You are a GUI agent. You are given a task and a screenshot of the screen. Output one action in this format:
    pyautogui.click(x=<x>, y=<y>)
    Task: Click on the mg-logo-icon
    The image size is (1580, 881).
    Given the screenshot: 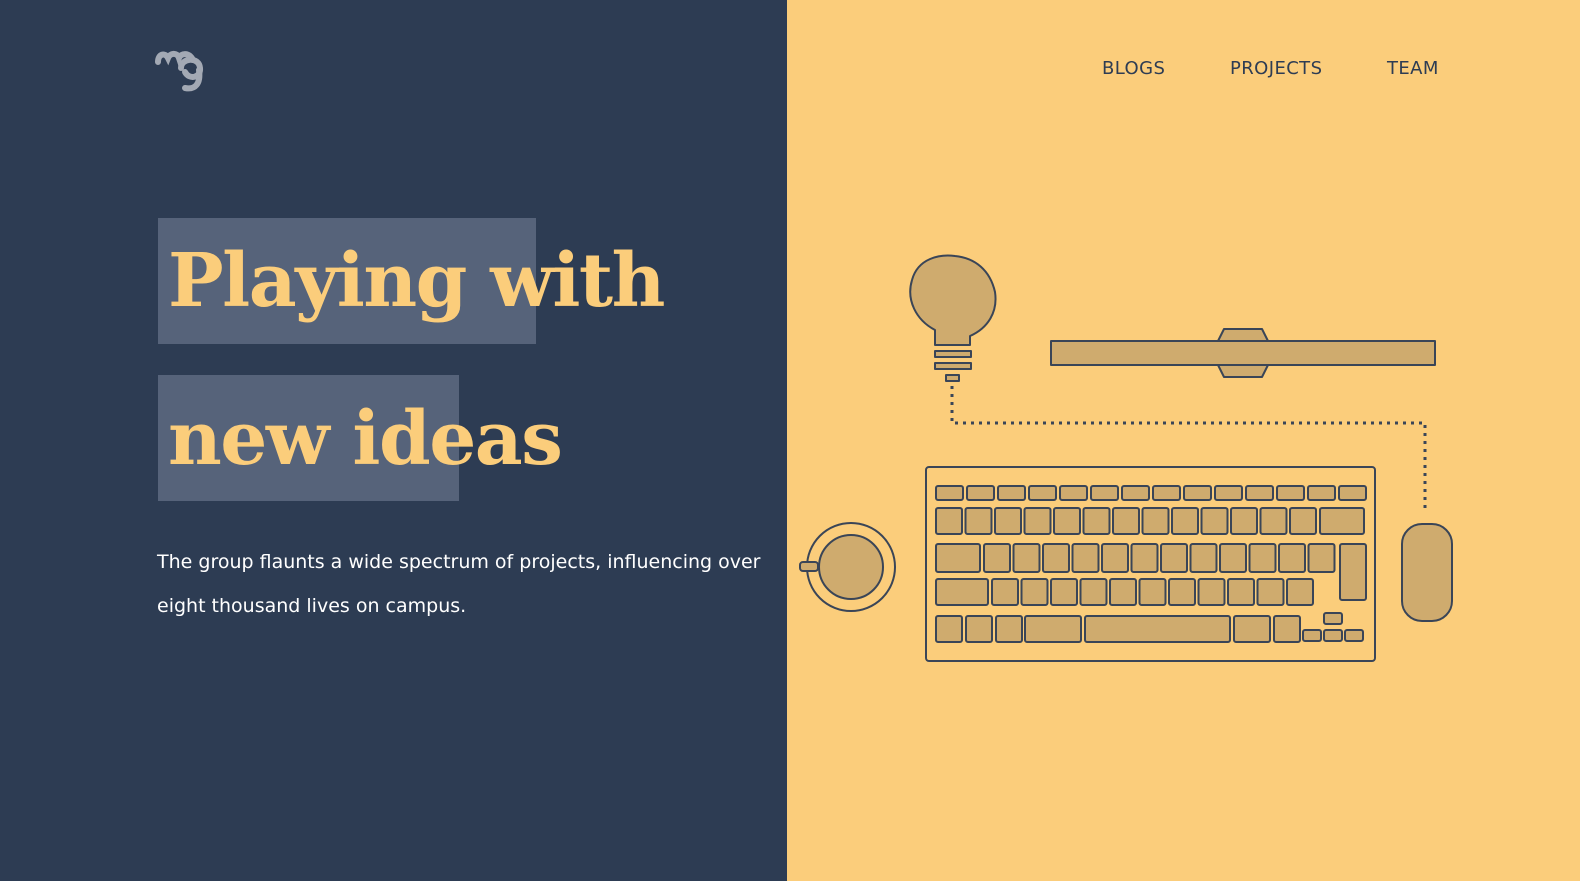 What is the action you would take?
    pyautogui.click(x=181, y=71)
    